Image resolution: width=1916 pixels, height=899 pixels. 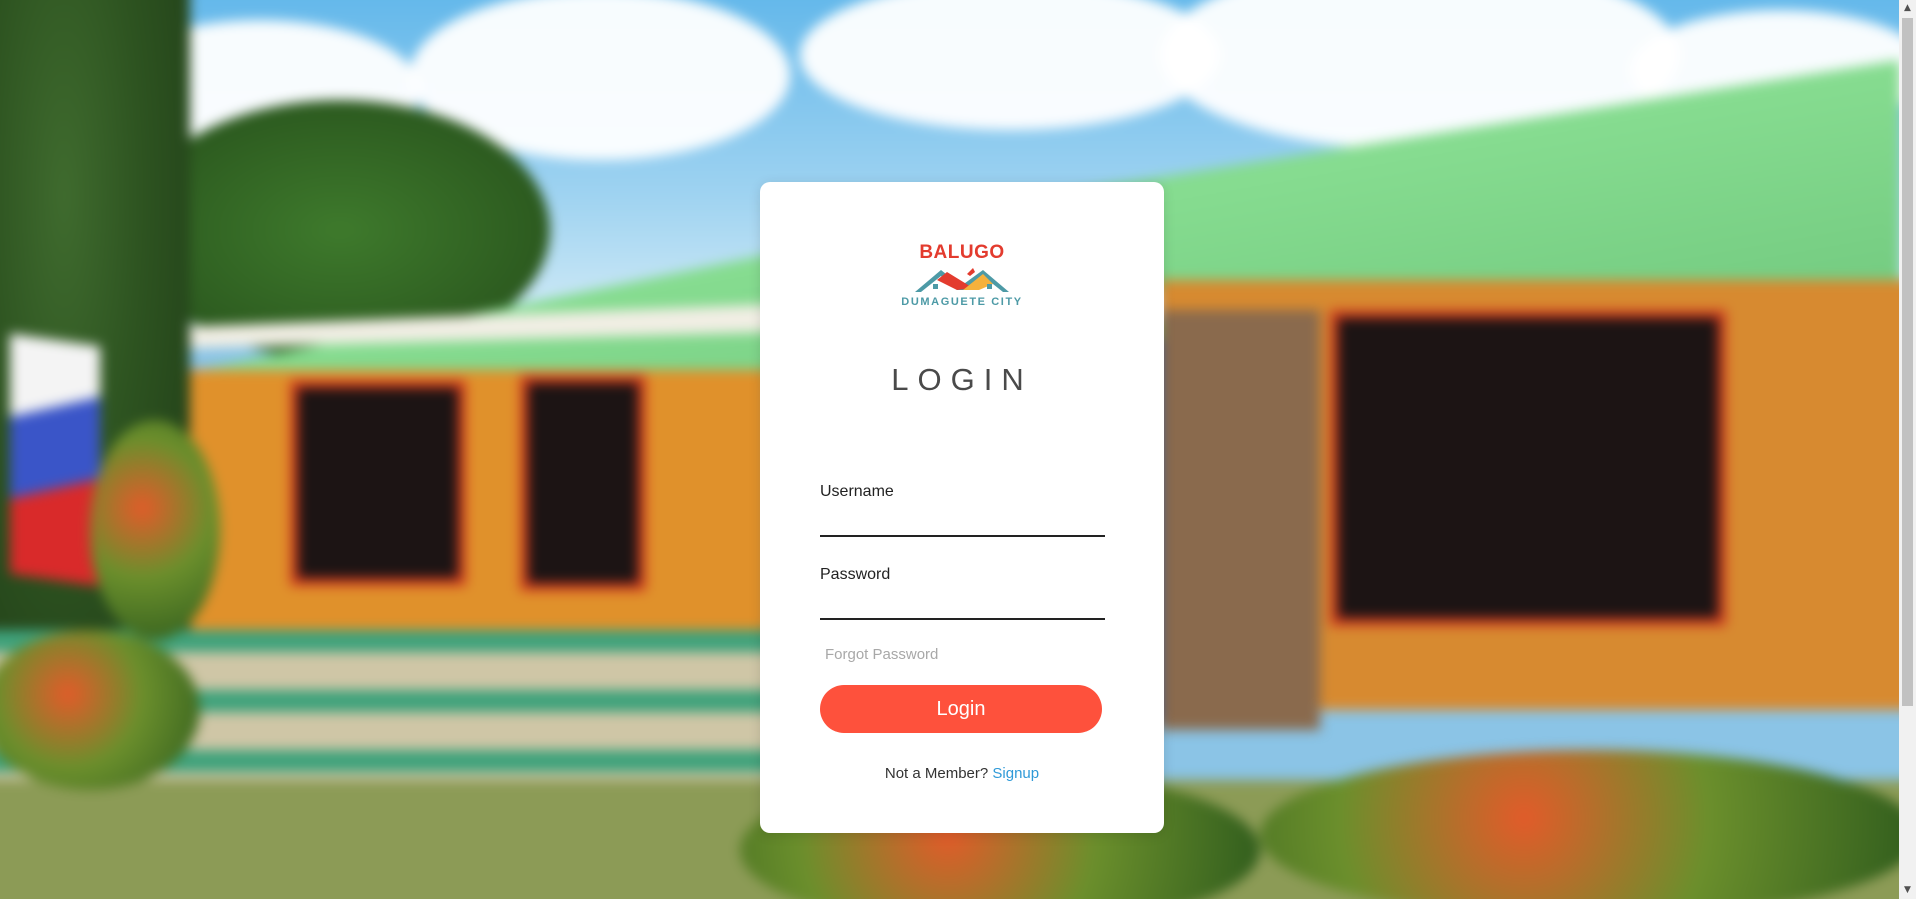 I want to click on username-label: Username, so click(x=857, y=491).